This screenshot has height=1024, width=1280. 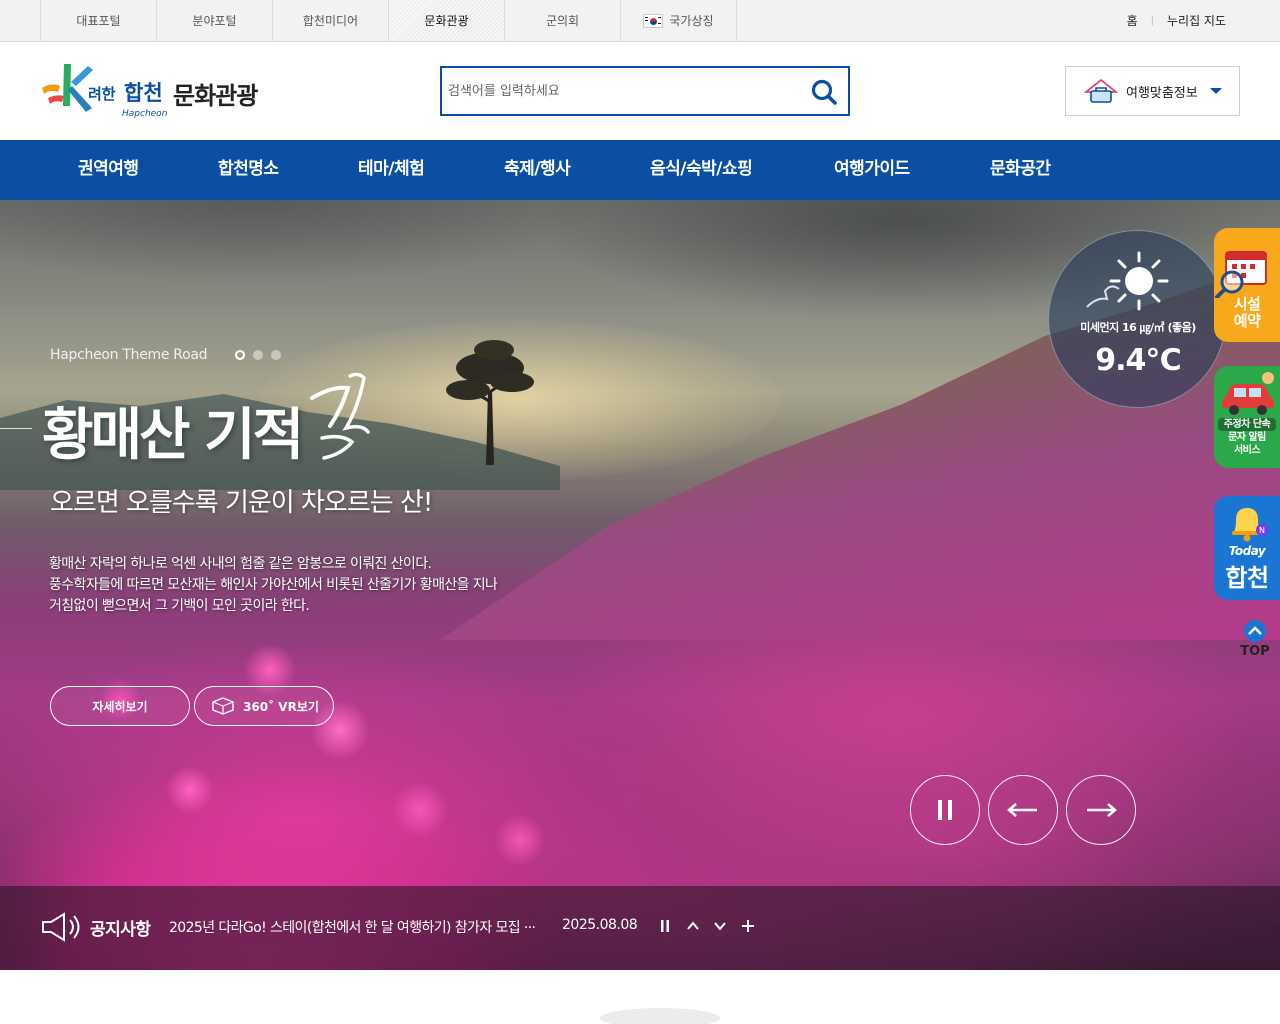 What do you see at coordinates (120, 930) in the screenshot?
I see `notice-label: 공지사항` at bounding box center [120, 930].